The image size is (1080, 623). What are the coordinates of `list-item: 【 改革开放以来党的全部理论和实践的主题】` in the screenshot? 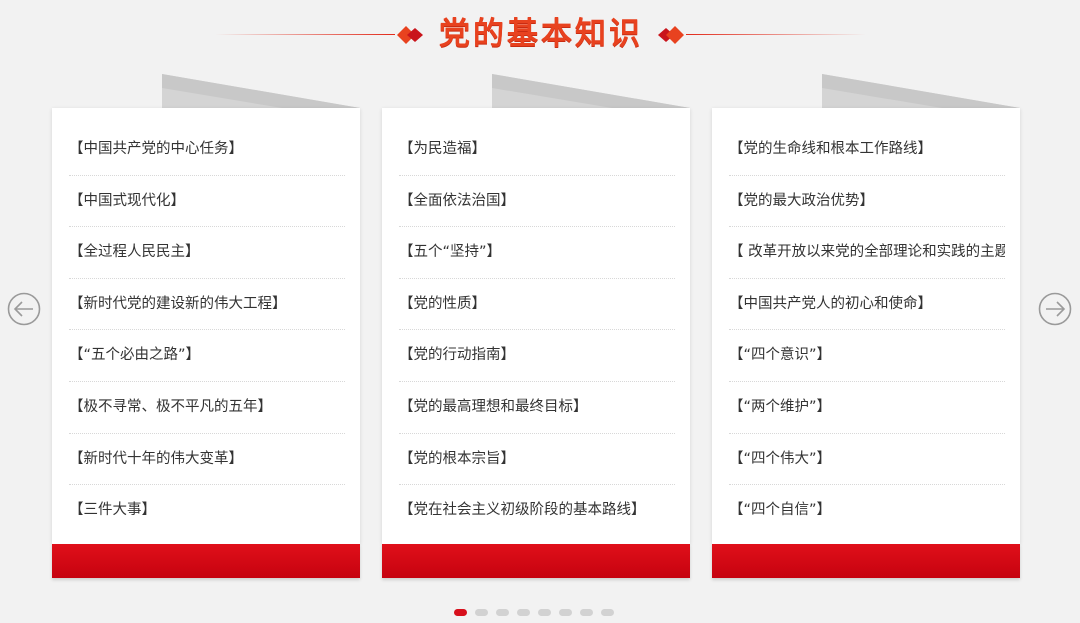 It's located at (867, 253).